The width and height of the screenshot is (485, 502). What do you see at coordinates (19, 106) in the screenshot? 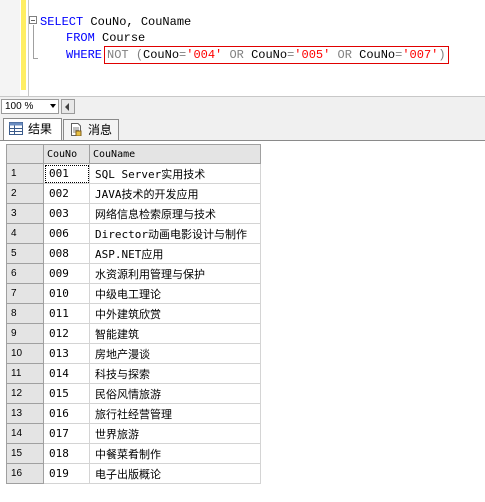
I see `zoom-value: 100 %` at bounding box center [19, 106].